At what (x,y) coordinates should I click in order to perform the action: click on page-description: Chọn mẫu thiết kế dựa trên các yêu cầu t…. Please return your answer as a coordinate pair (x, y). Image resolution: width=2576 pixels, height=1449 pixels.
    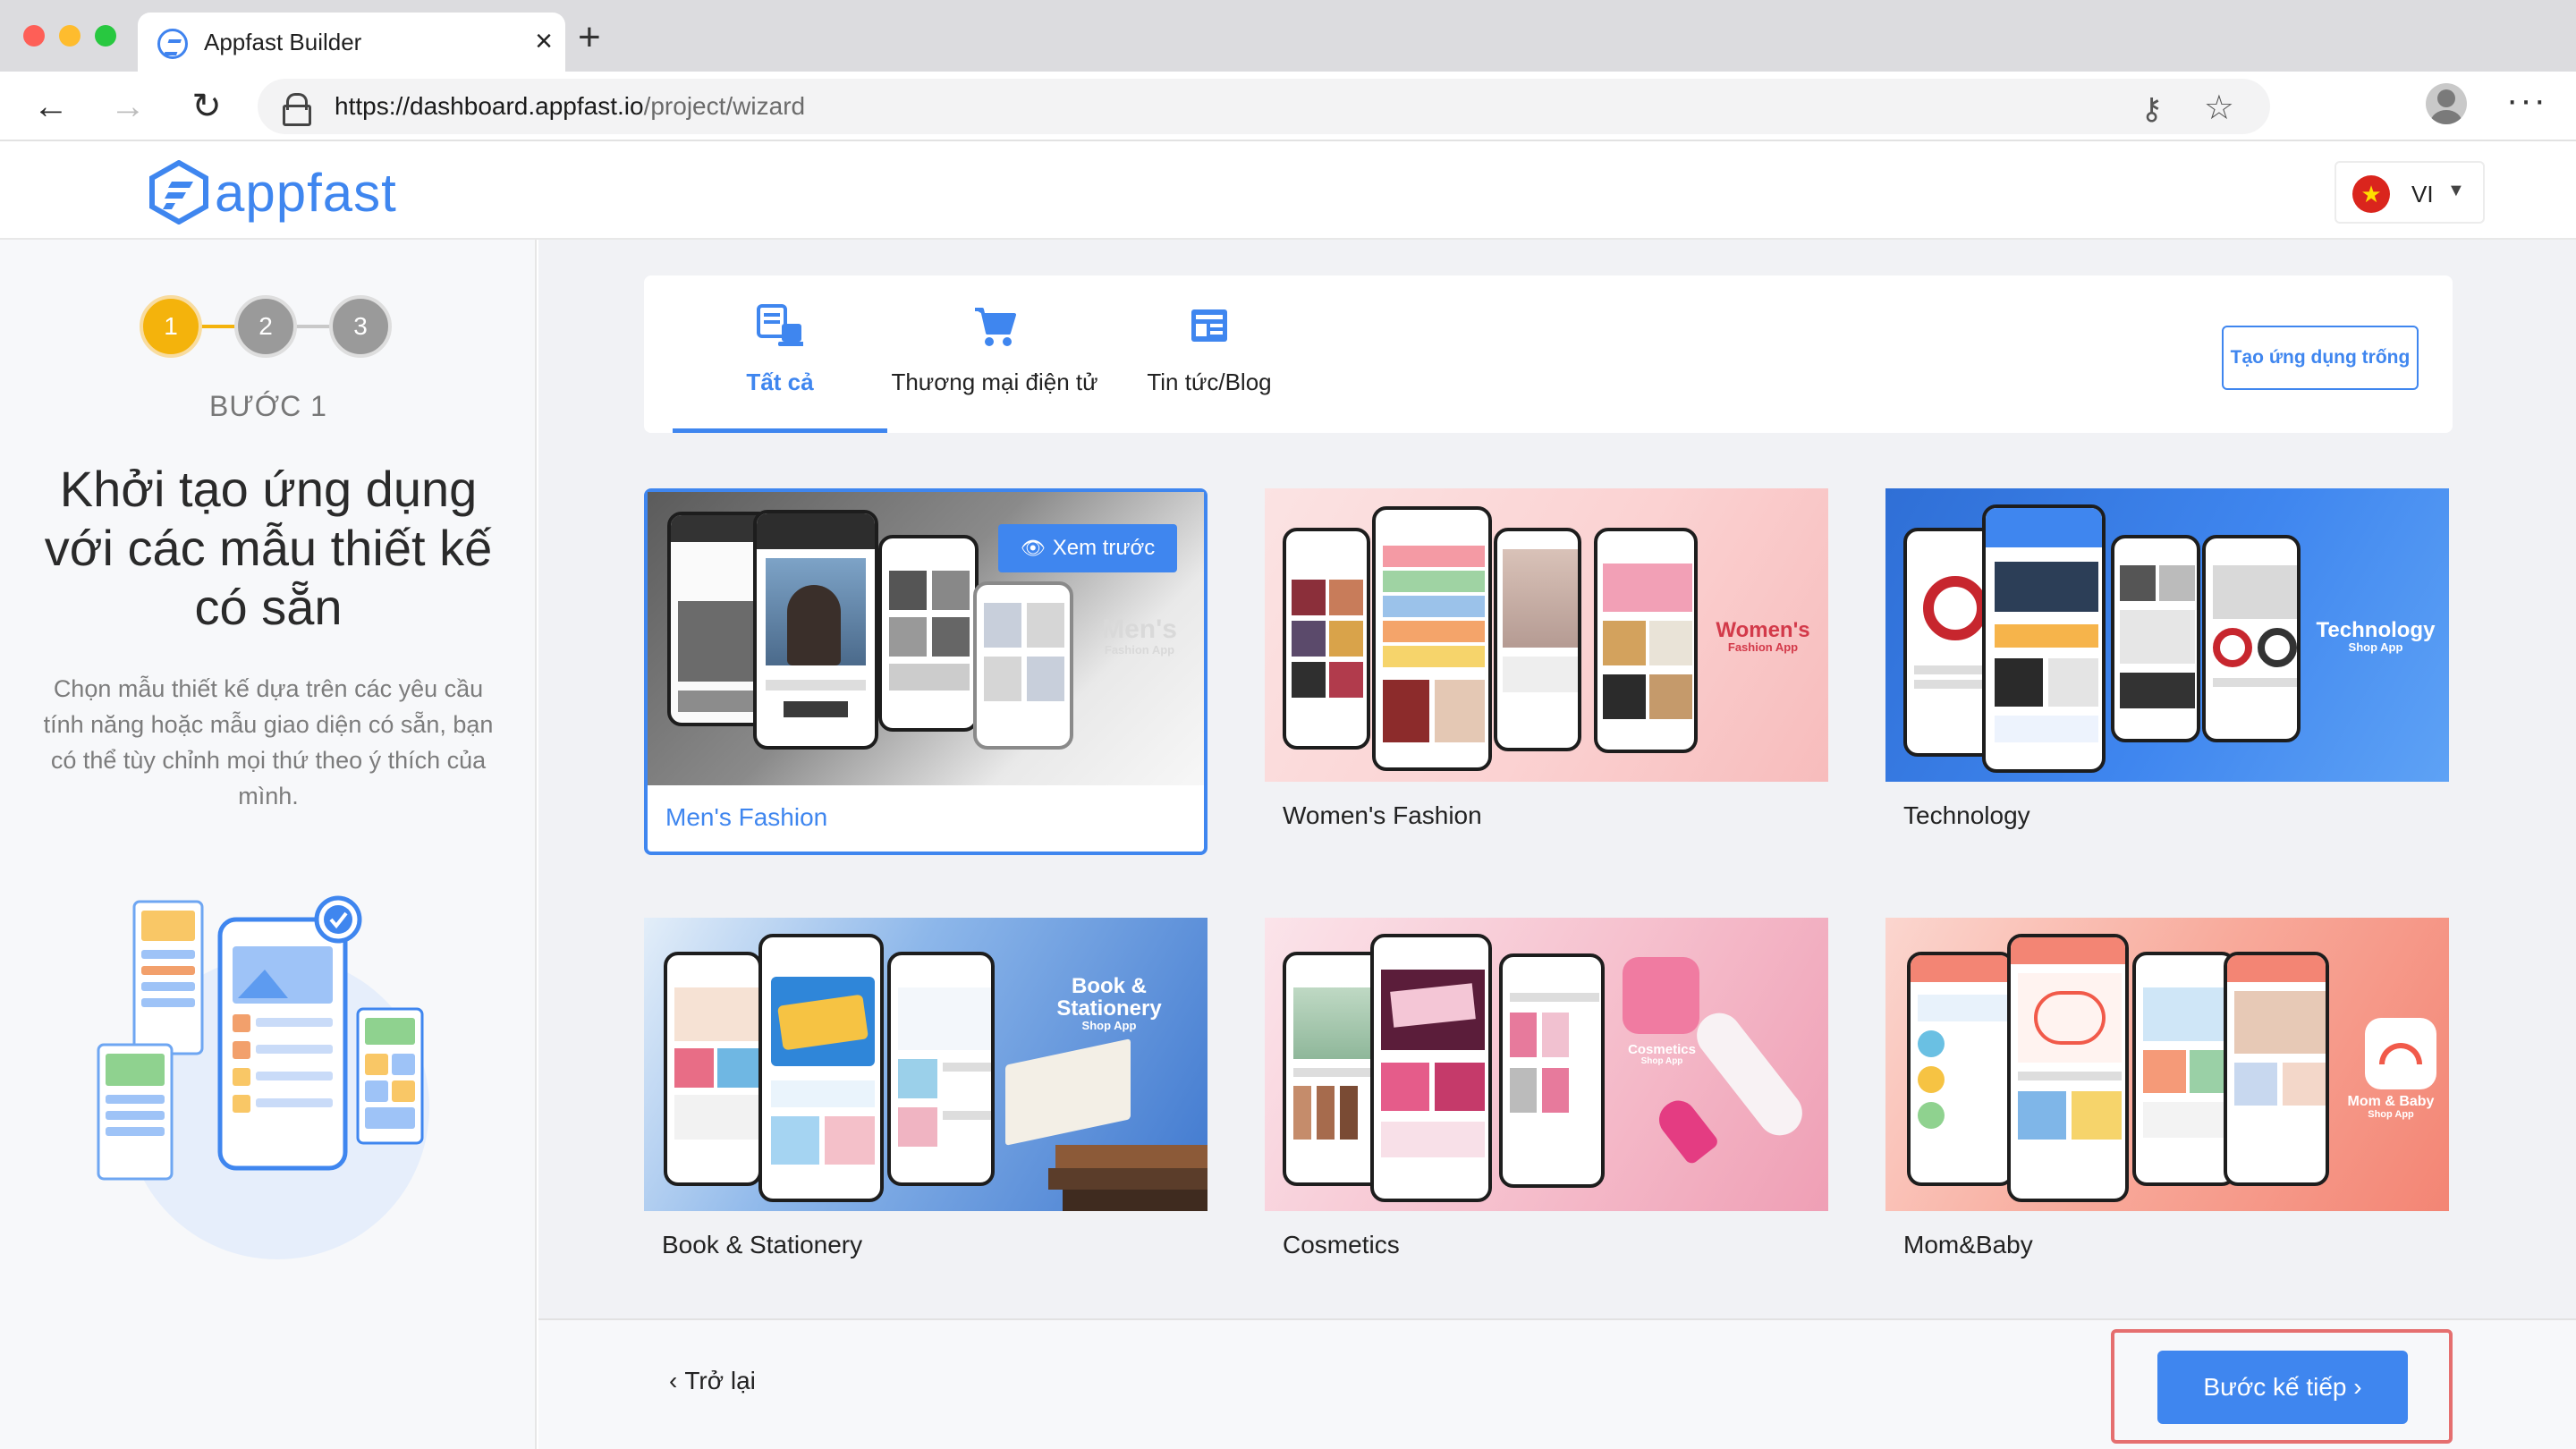
    Looking at the image, I should click on (268, 742).